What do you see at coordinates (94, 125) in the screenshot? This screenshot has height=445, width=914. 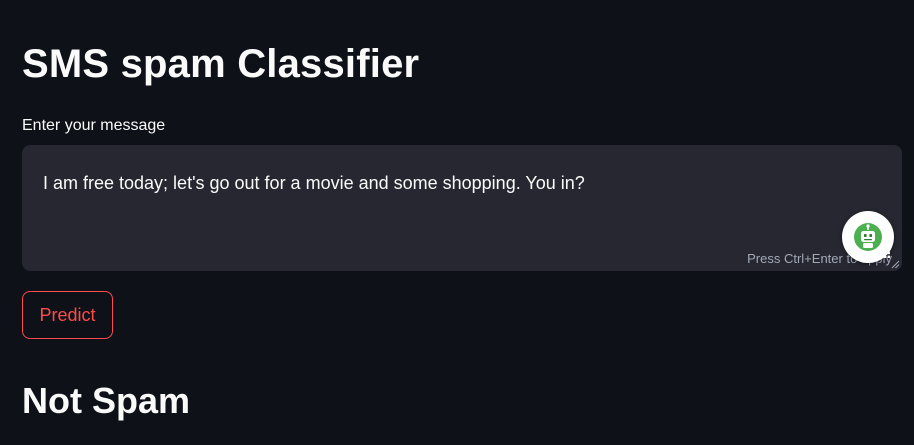 I see `message-field-label: Enter your message` at bounding box center [94, 125].